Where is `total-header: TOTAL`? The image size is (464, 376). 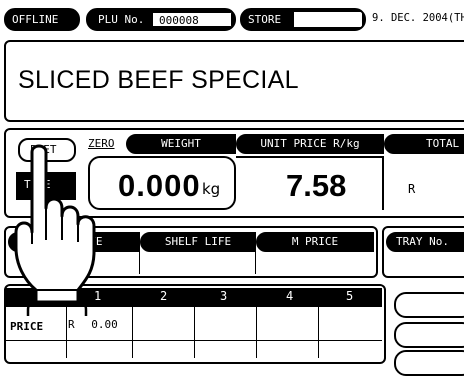 total-header: TOTAL is located at coordinates (424, 144).